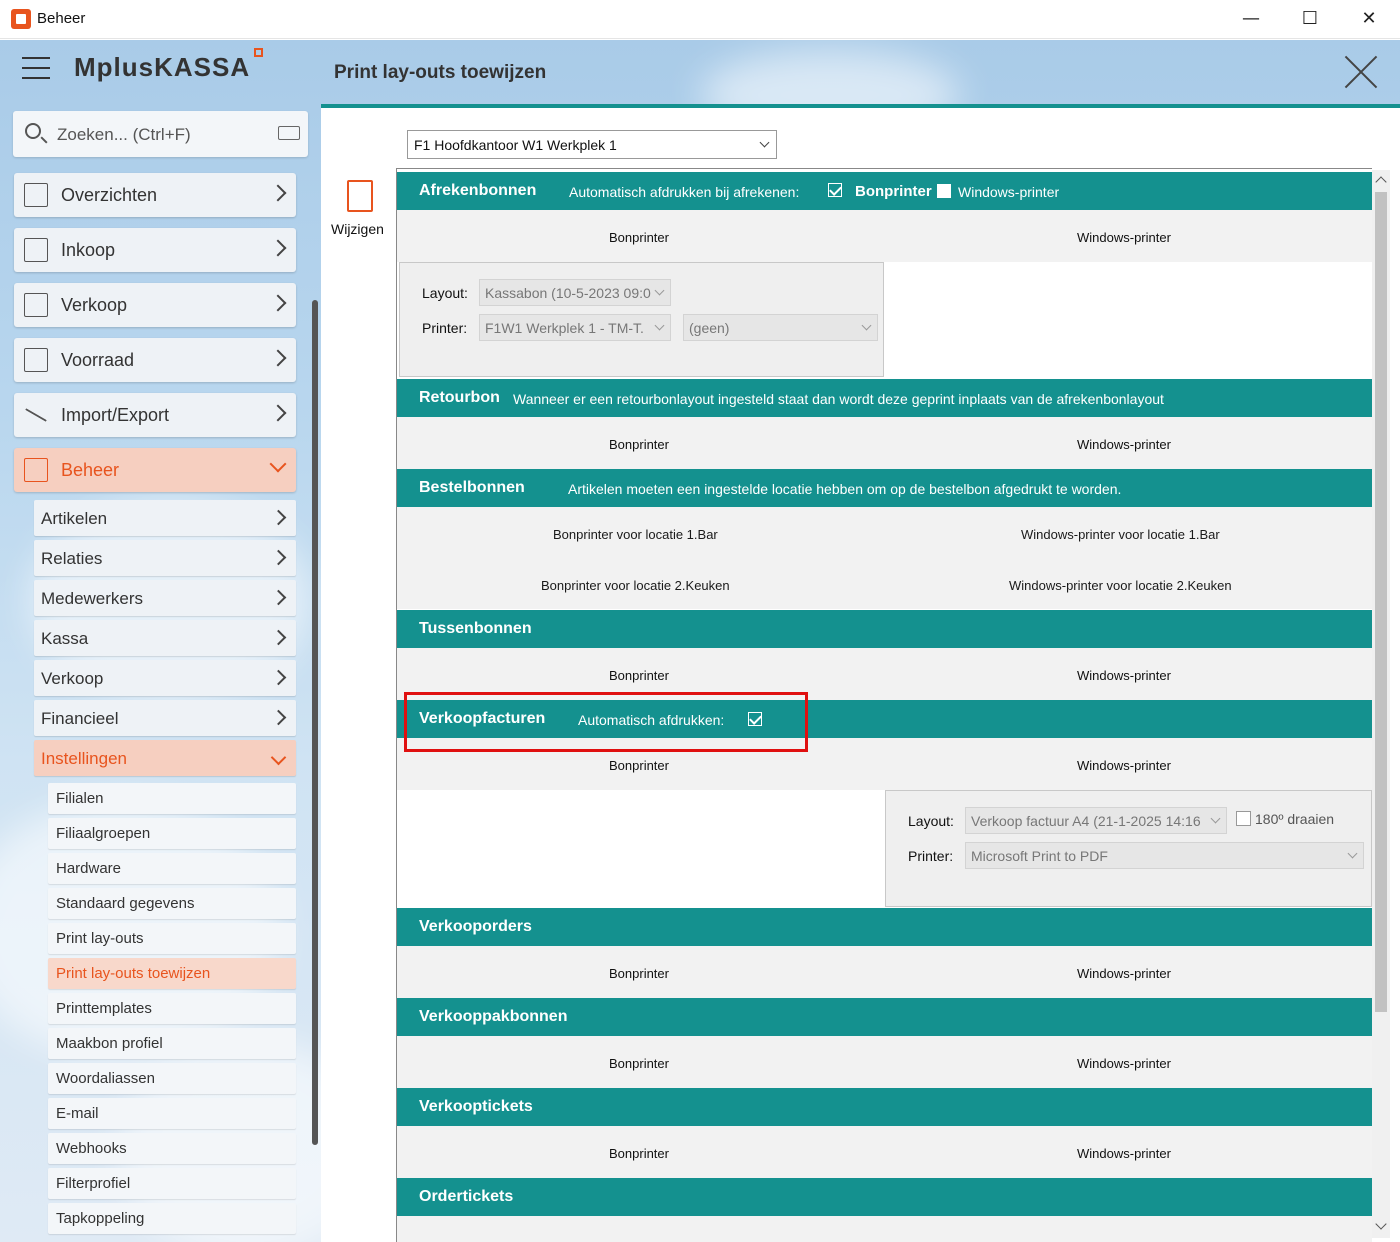  What do you see at coordinates (165, 718) in the screenshot?
I see `sidebar-item-financieel: Financieel` at bounding box center [165, 718].